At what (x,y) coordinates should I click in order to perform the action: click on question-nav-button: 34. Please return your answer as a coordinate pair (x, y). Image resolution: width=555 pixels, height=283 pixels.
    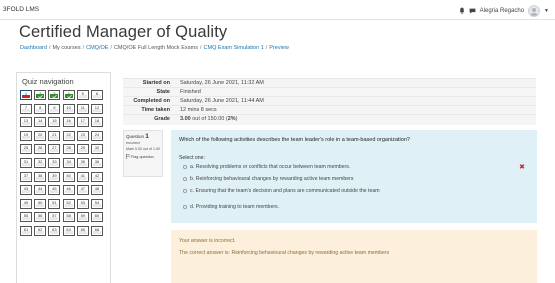
    Looking at the image, I should click on (68, 163).